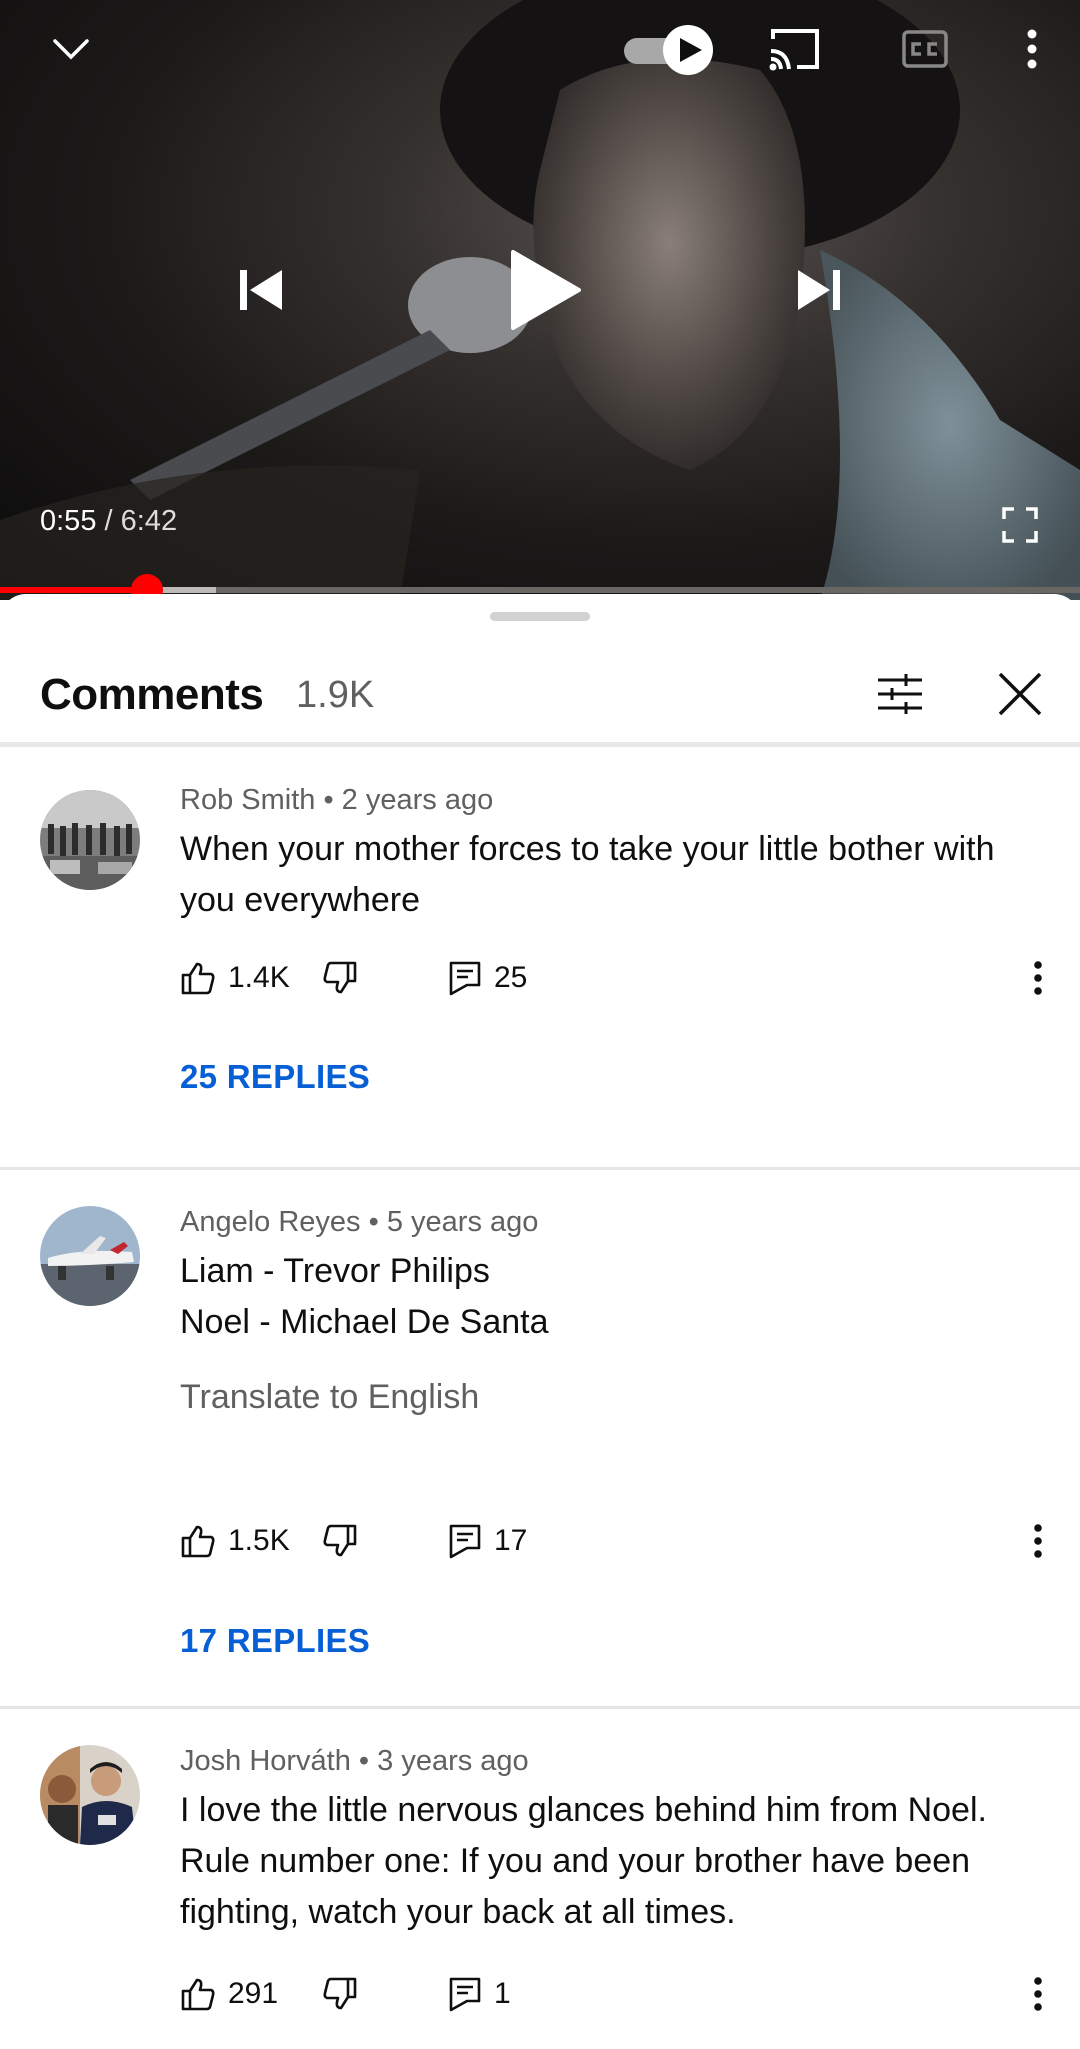  Describe the element at coordinates (511, 977) in the screenshot. I see `reply-count: 25` at that location.